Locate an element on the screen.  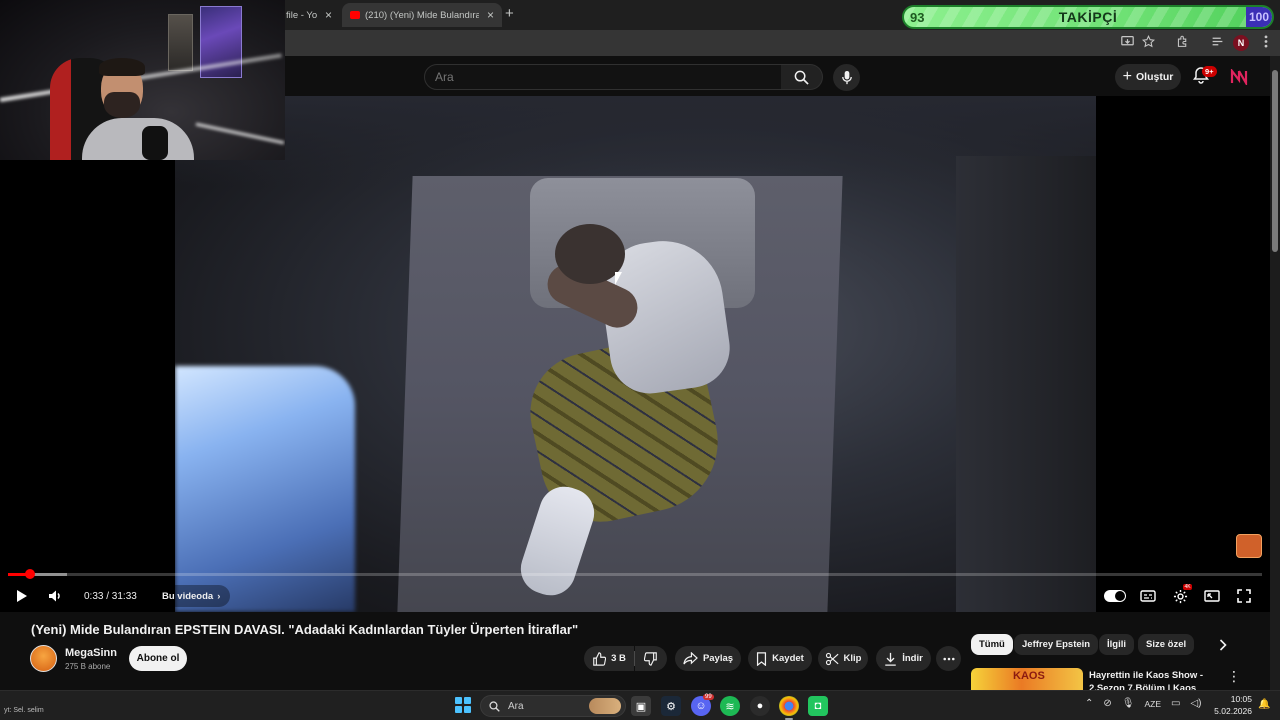
tab-title: file - You is located at coordinates (301, 15).